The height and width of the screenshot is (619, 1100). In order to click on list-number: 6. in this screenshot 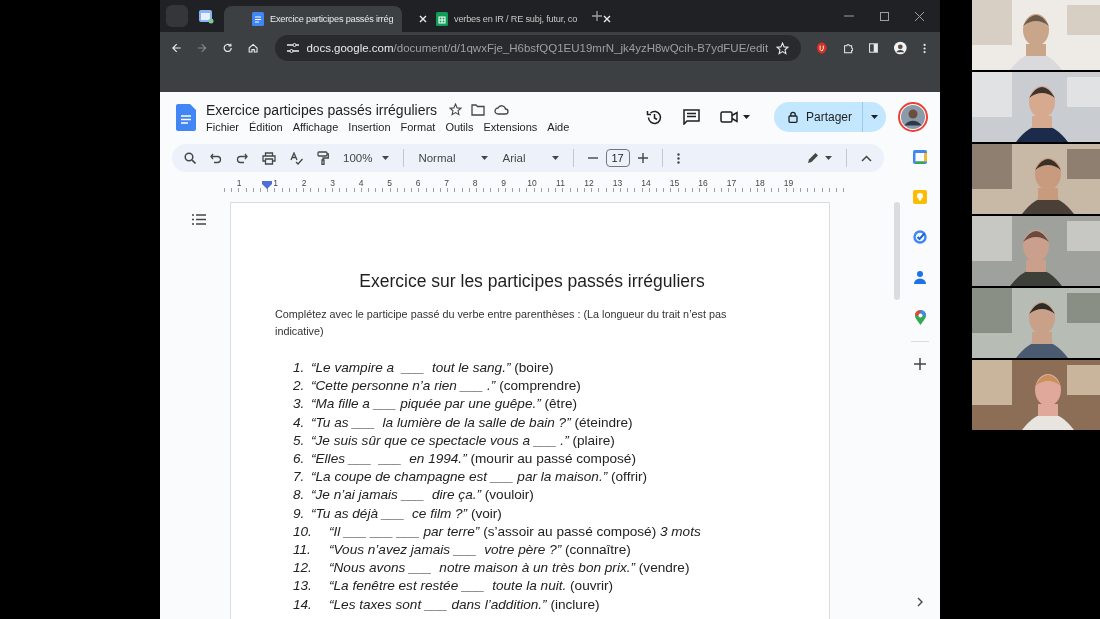, I will do `click(299, 459)`.